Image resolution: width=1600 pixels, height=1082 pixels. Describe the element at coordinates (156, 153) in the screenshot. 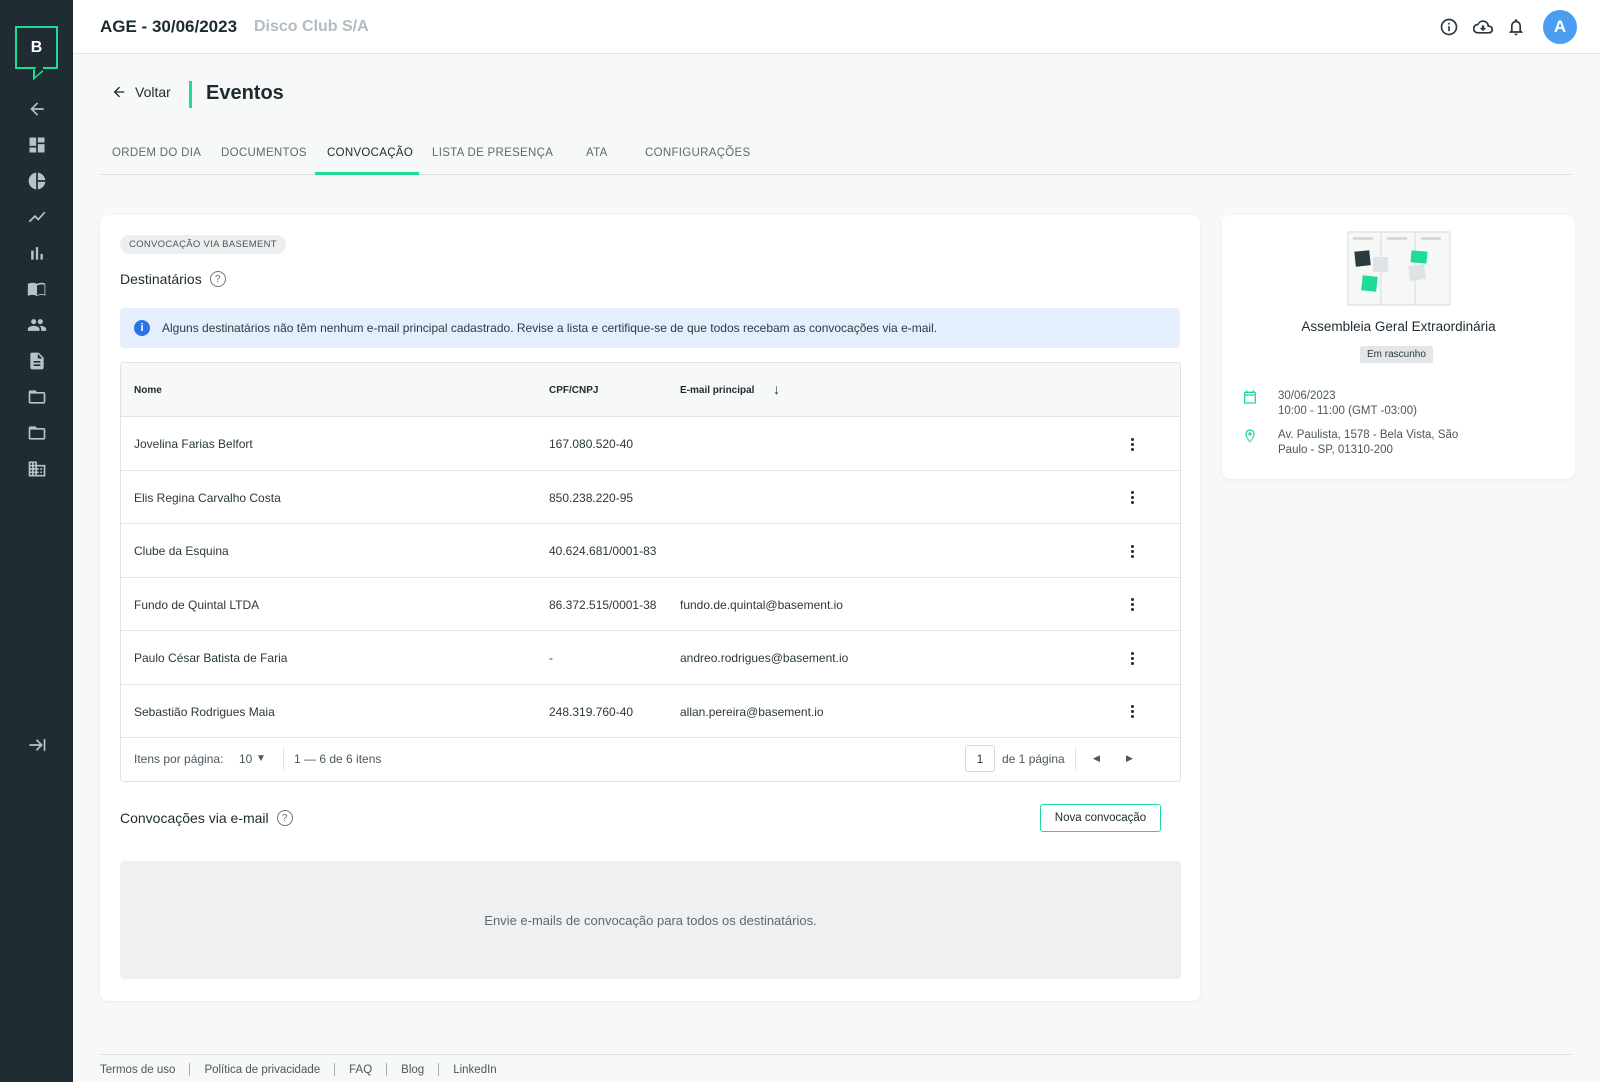

I see `tab-ordem-do-dia: ORDEM DO DIA` at that location.